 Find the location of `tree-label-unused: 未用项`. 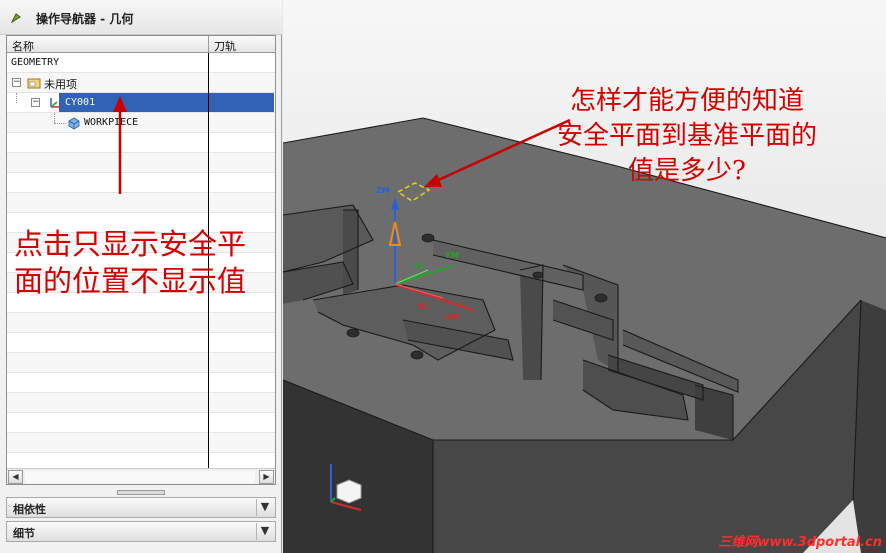

tree-label-unused: 未用项 is located at coordinates (60, 84).